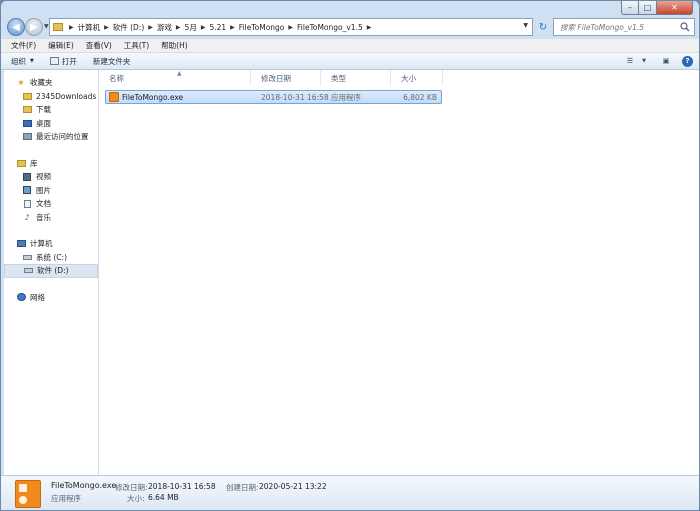  I want to click on breadcrumb-item: 5.21, so click(217, 27).